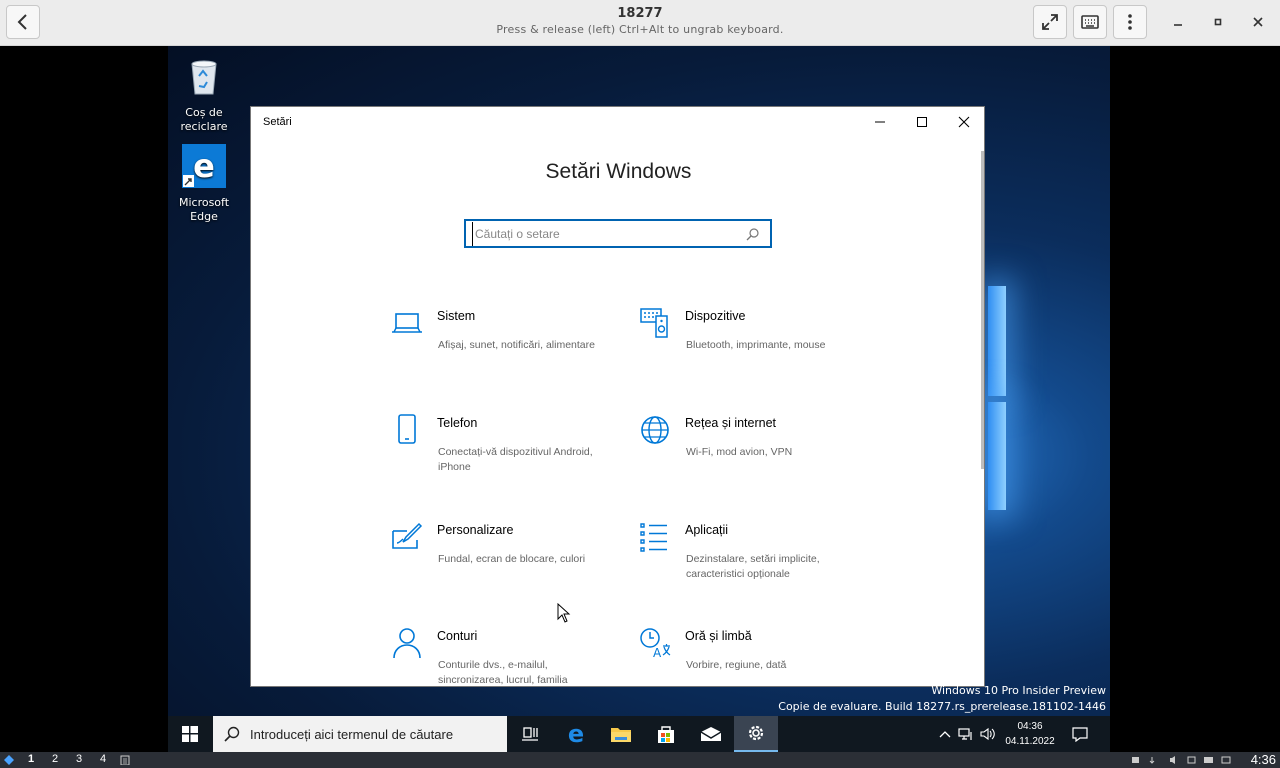 The height and width of the screenshot is (768, 1280). I want to click on store-icon, so click(666, 734).